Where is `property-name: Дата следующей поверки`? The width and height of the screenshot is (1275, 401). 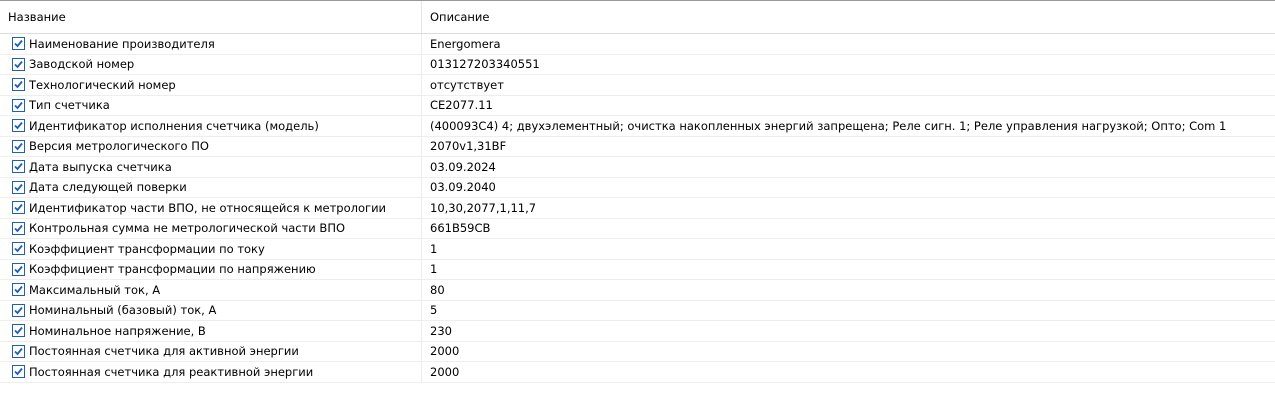
property-name: Дата следующей поверки is located at coordinates (108, 187).